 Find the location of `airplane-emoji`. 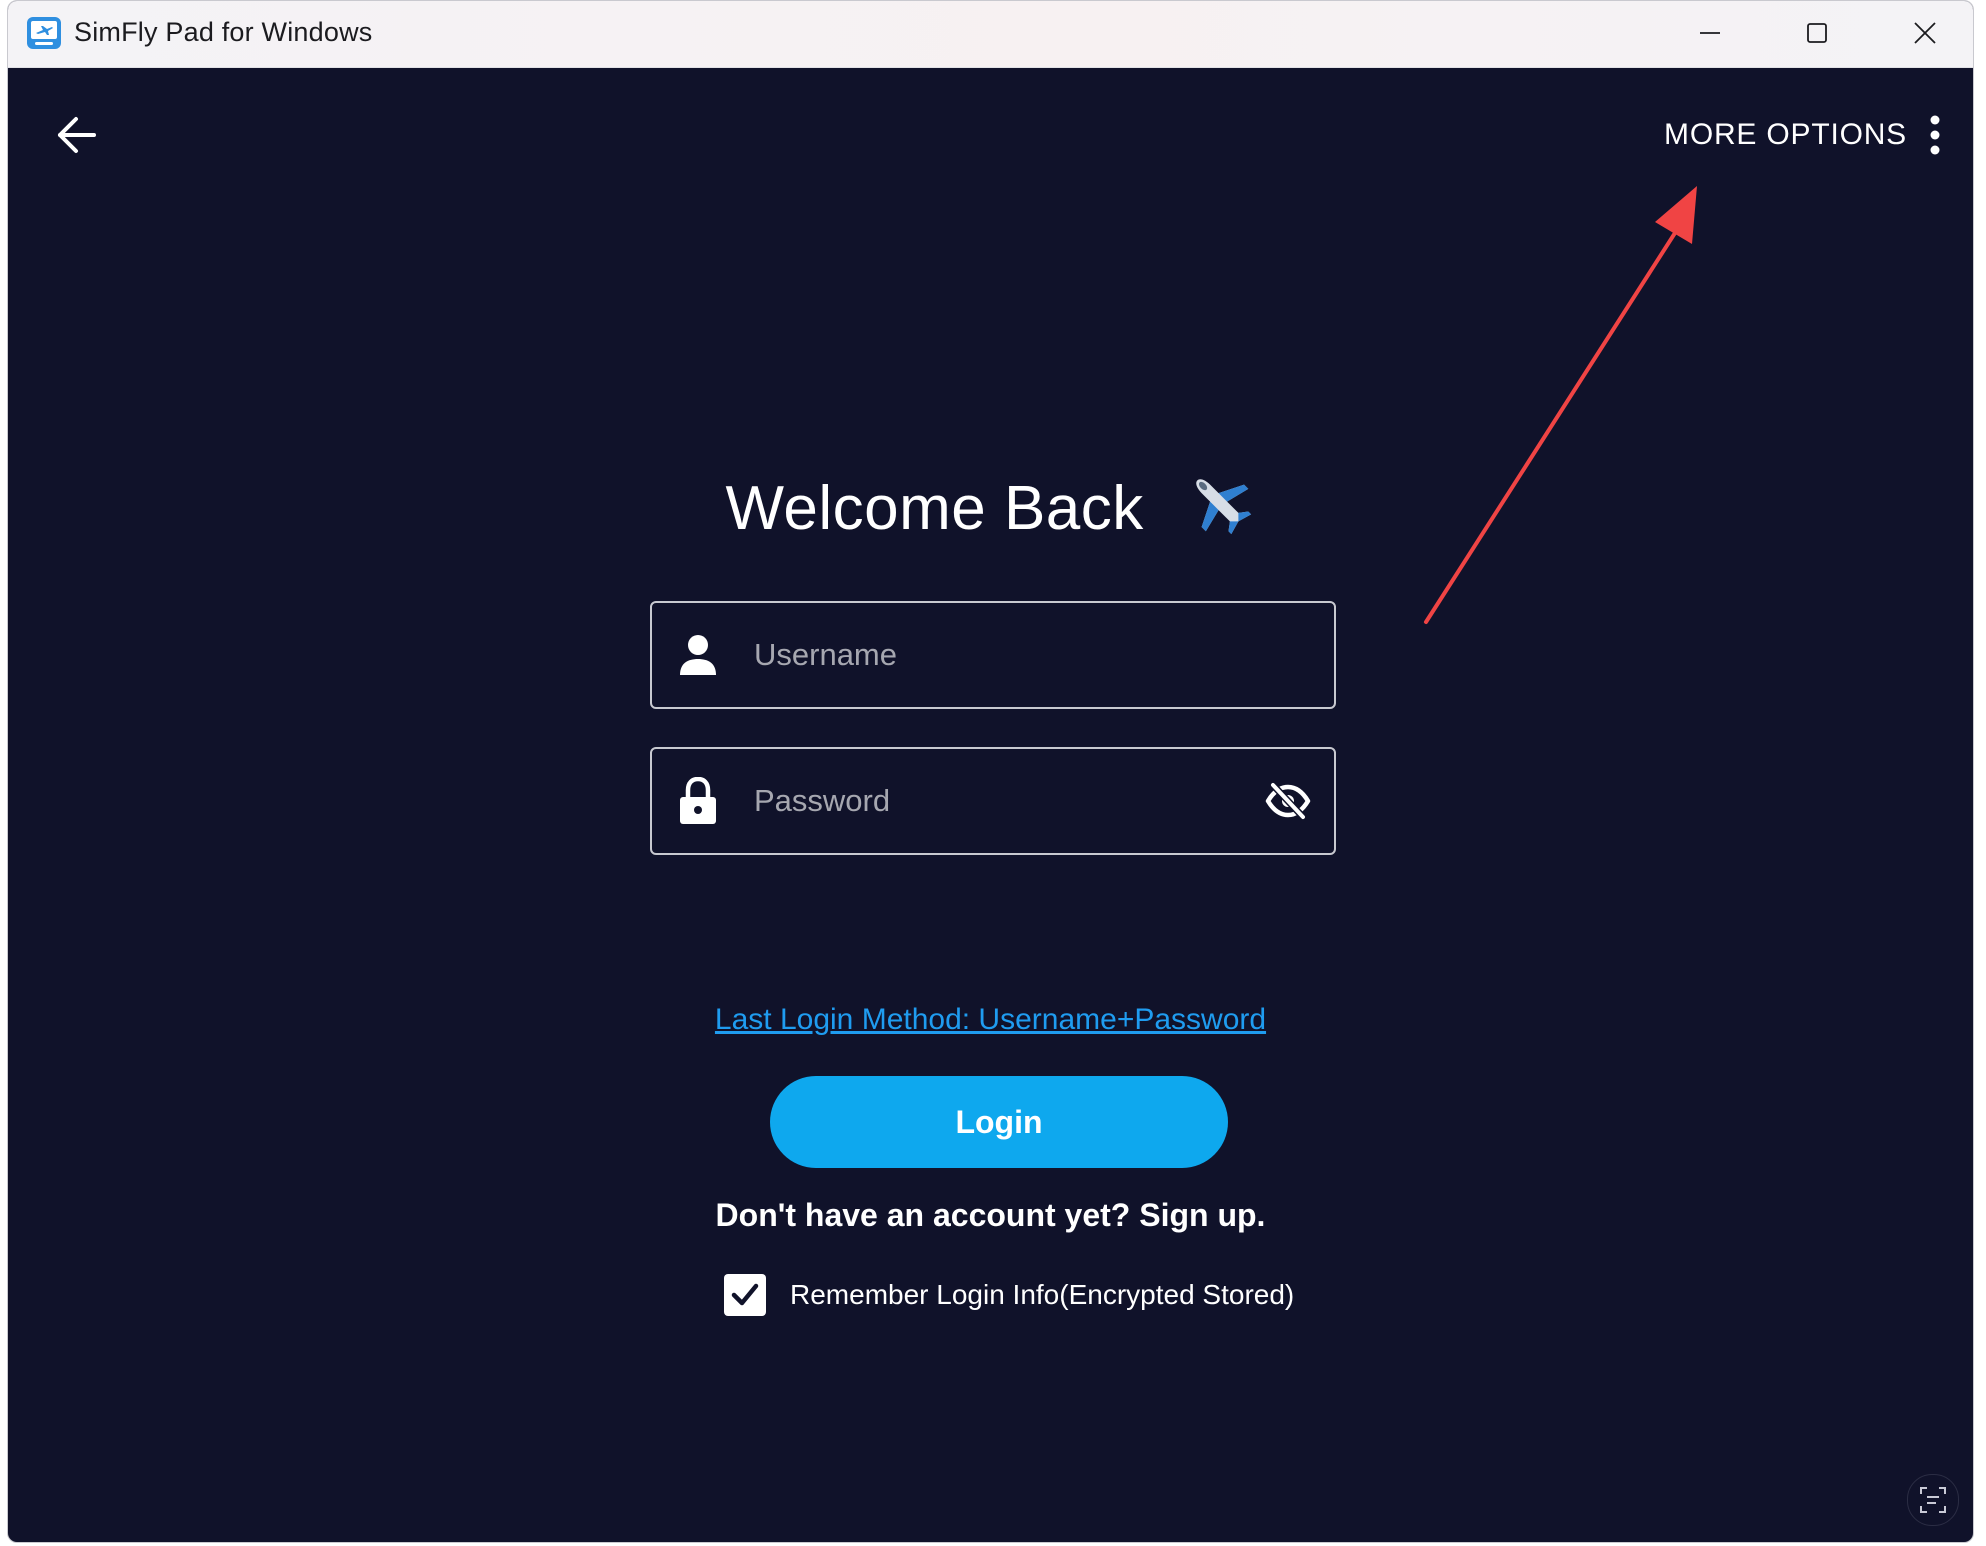

airplane-emoji is located at coordinates (1223, 507).